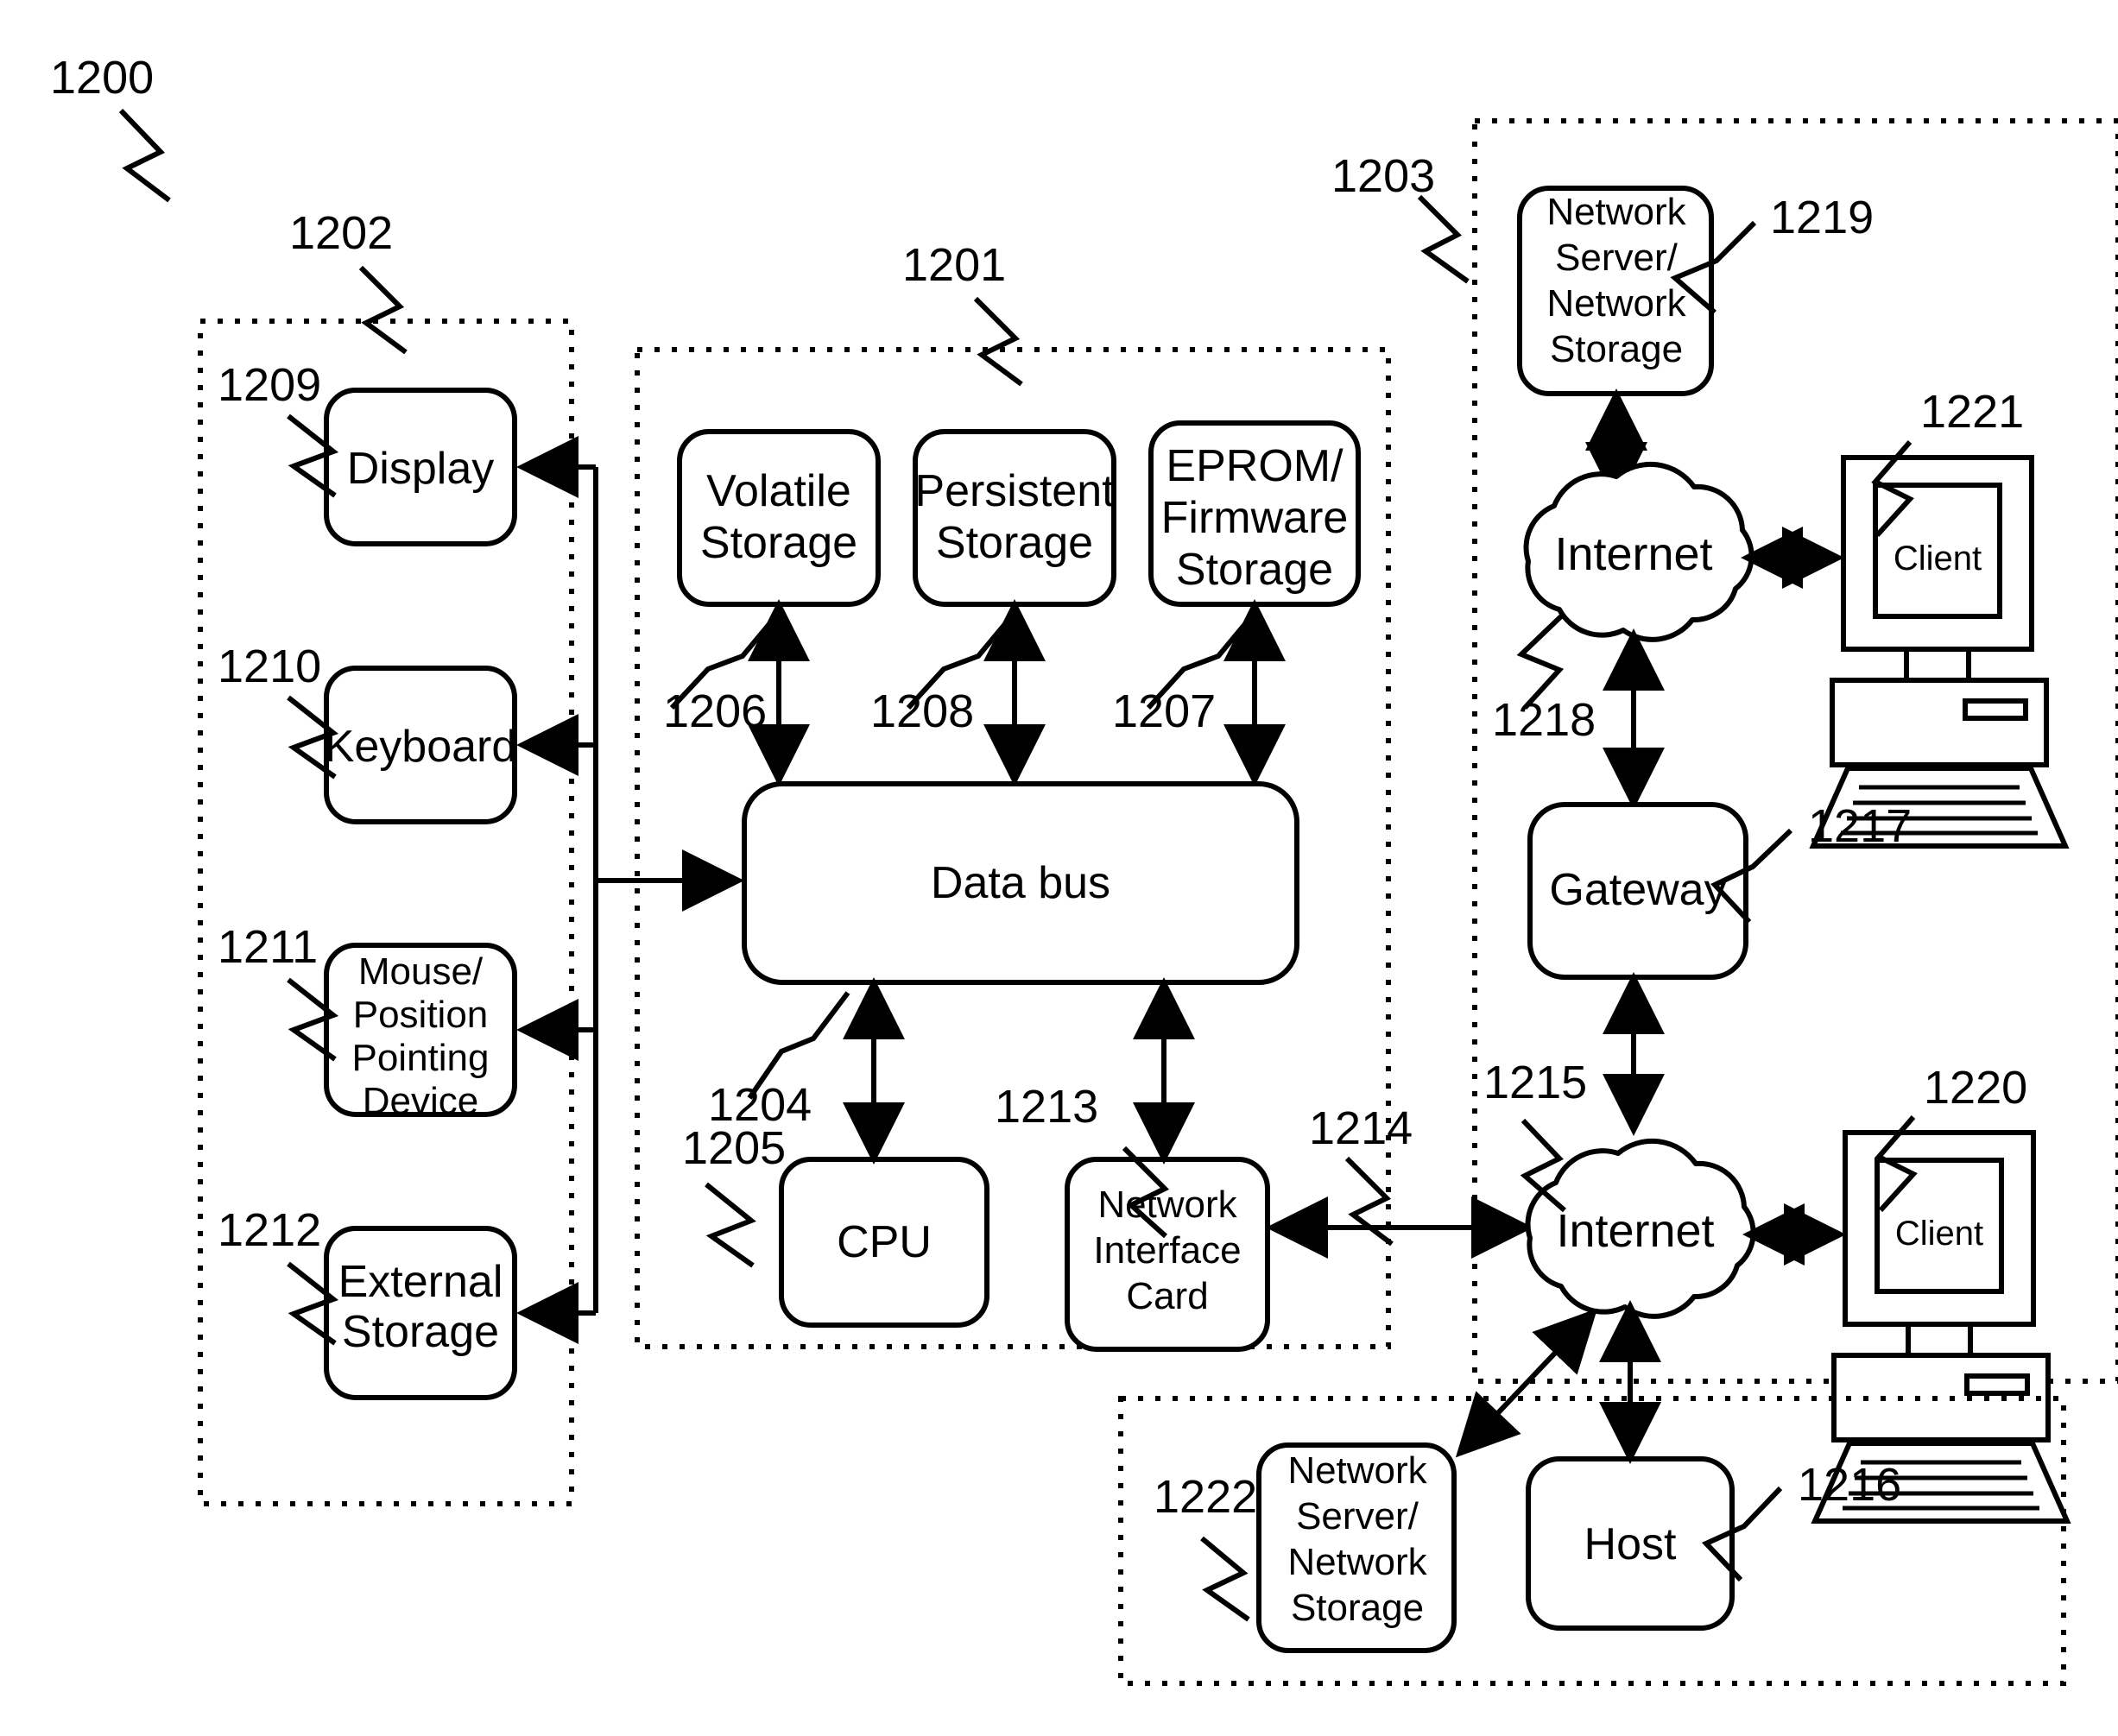  Describe the element at coordinates (1996, 709) in the screenshot. I see `client-top-drive-slot` at that location.